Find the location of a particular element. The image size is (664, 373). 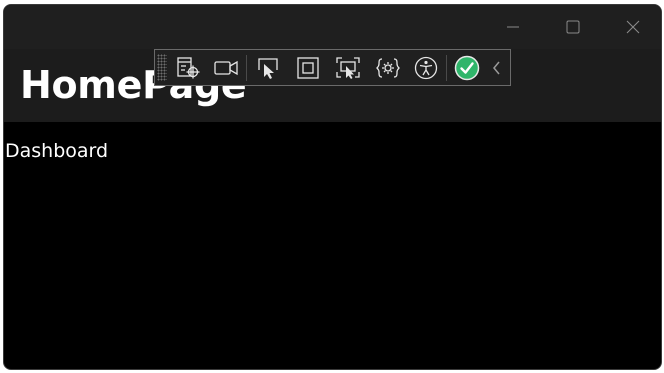

collapse-chevron-icon is located at coordinates (497, 68).